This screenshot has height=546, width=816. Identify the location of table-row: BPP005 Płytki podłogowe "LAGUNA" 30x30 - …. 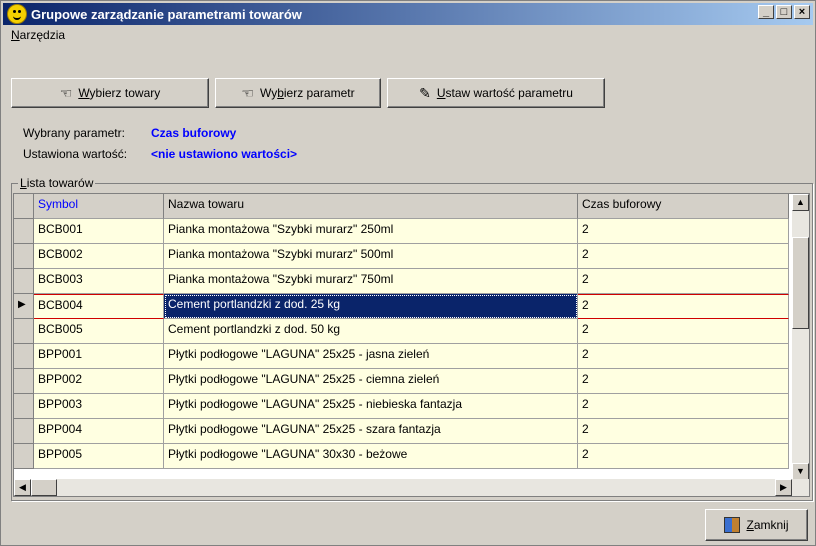
(401, 456).